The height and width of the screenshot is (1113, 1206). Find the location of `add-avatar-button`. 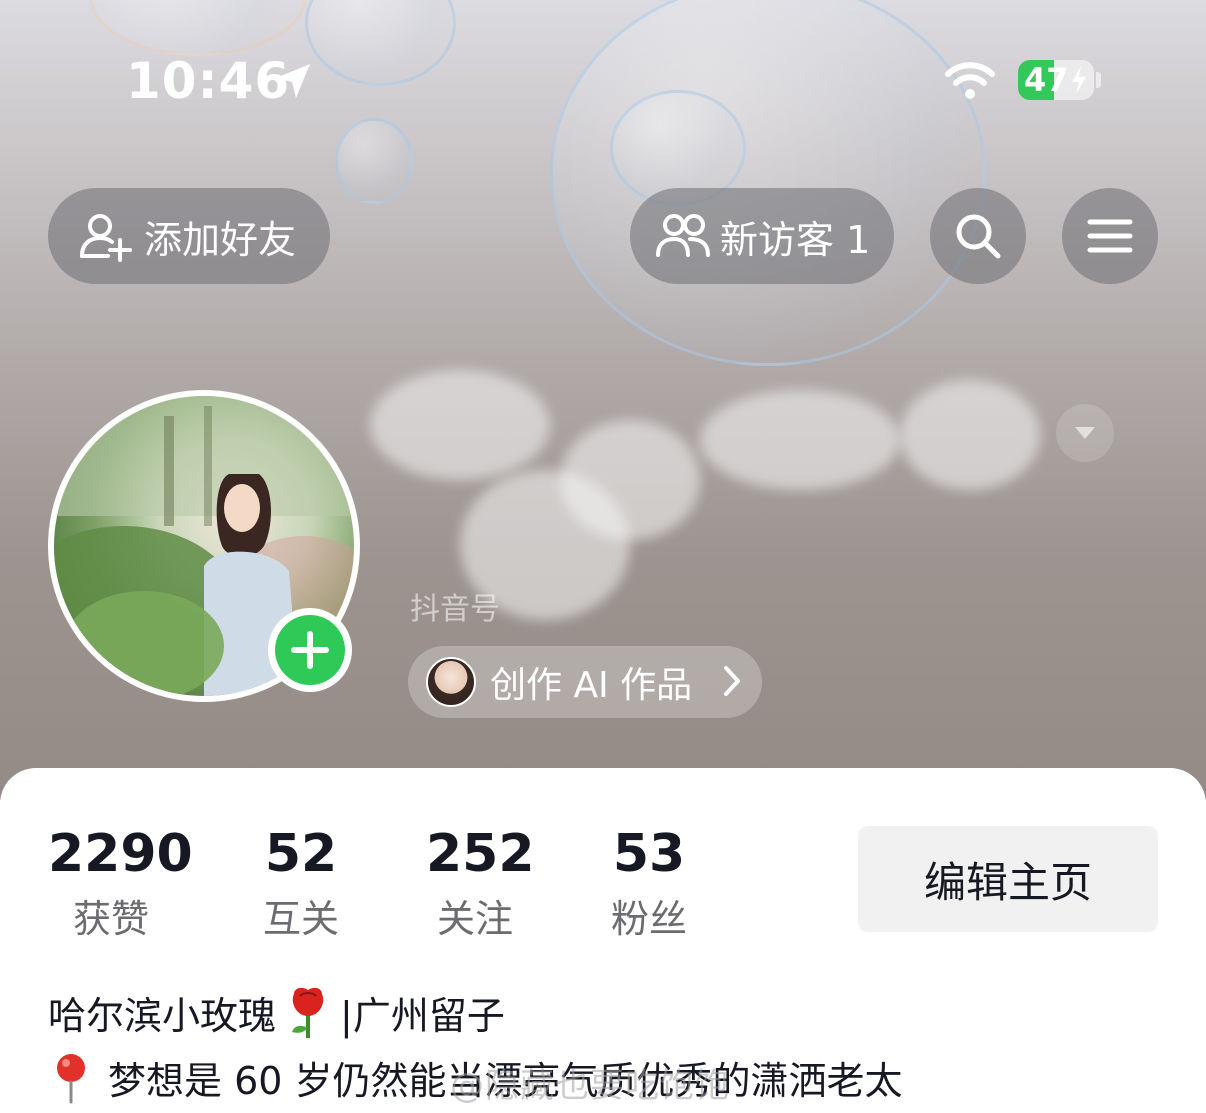

add-avatar-button is located at coordinates (310, 650).